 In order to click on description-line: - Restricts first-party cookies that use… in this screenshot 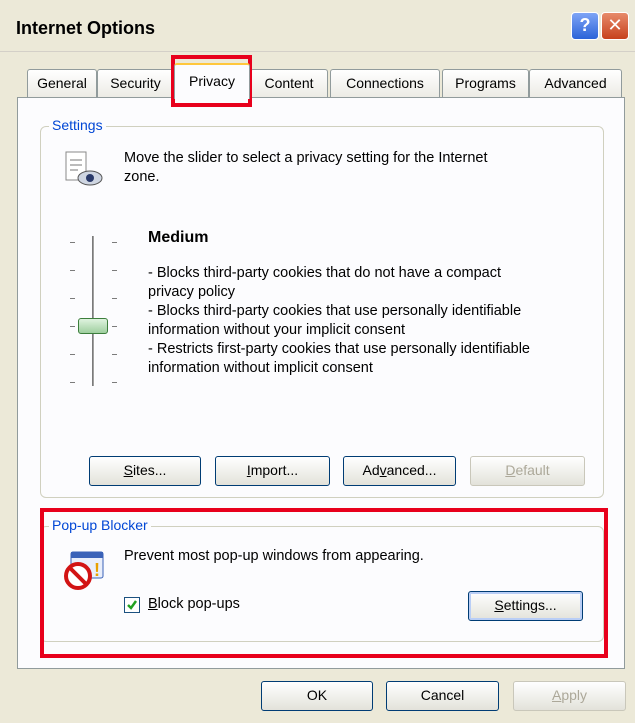, I will do `click(339, 349)`.